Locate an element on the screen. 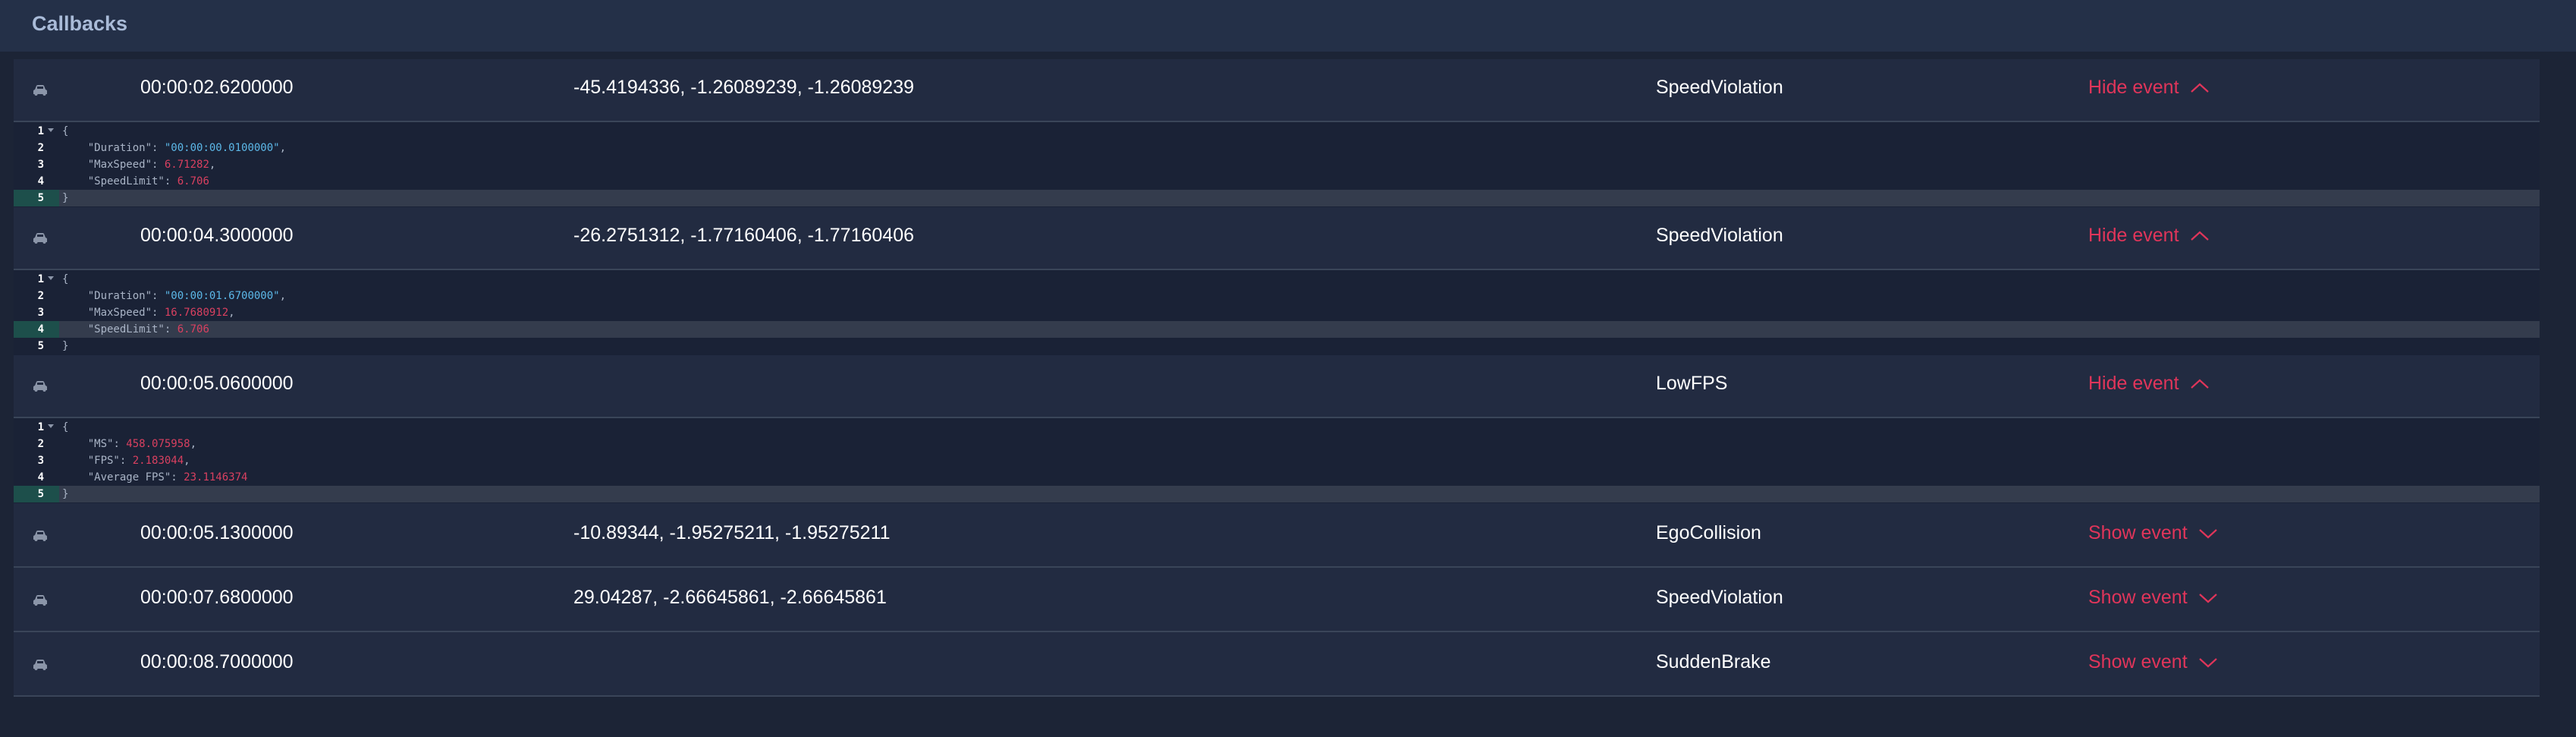 This screenshot has width=2576, height=737. event-time: 00:00:05.1300000 is located at coordinates (217, 533).